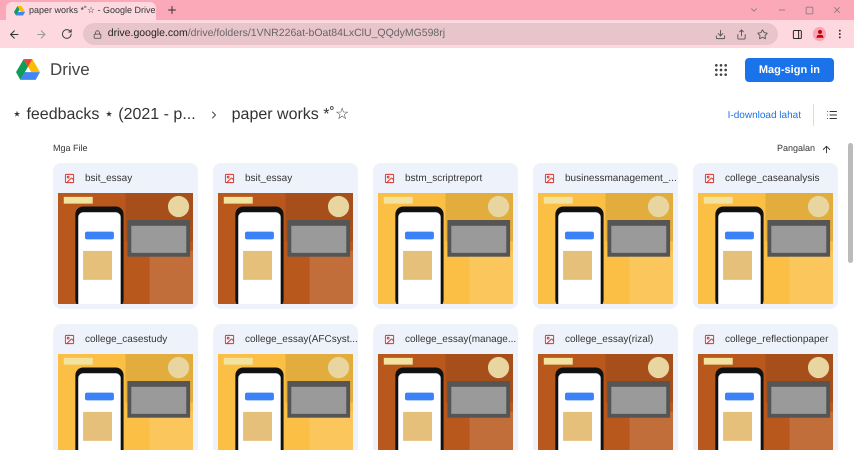  I want to click on file-name: college_caseanalysis, so click(772, 179).